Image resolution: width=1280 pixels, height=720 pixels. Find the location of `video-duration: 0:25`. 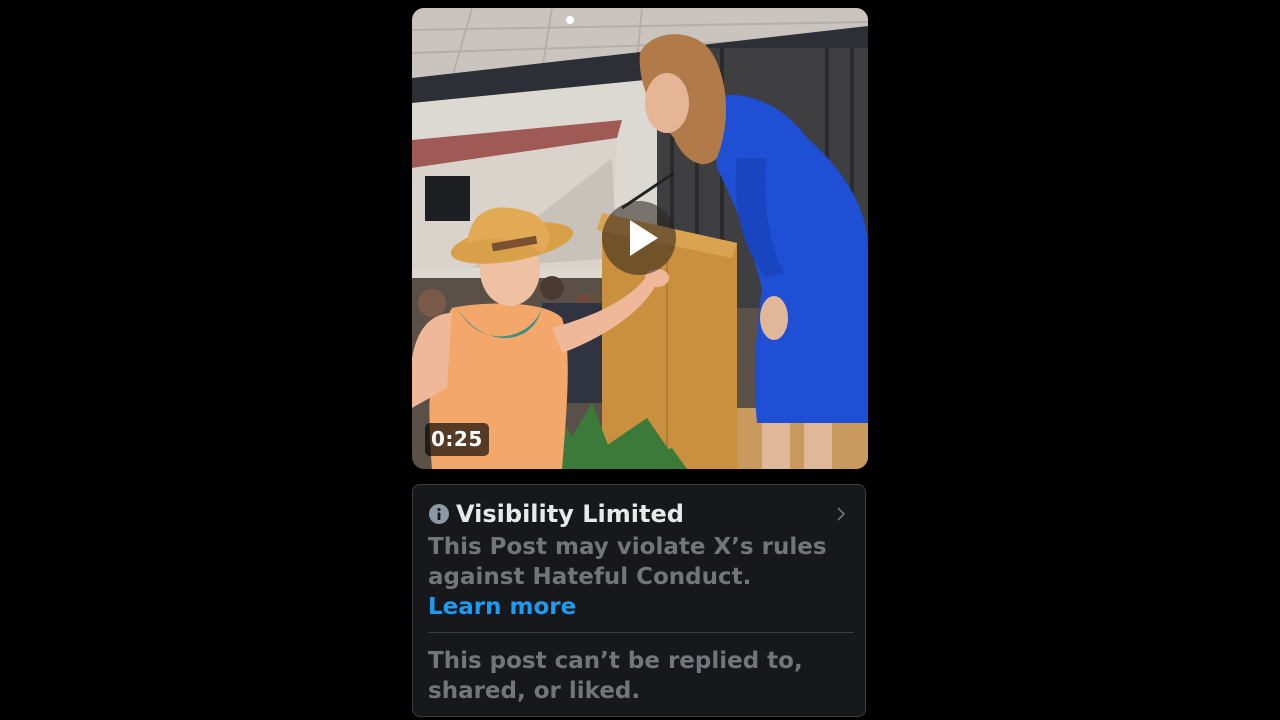

video-duration: 0:25 is located at coordinates (457, 439).